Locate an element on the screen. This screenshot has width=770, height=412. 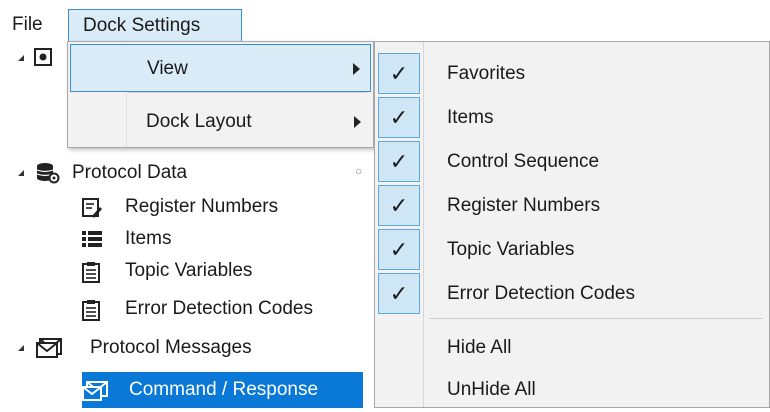
submenu-item-label: Error Detection Codes is located at coordinates (541, 293).